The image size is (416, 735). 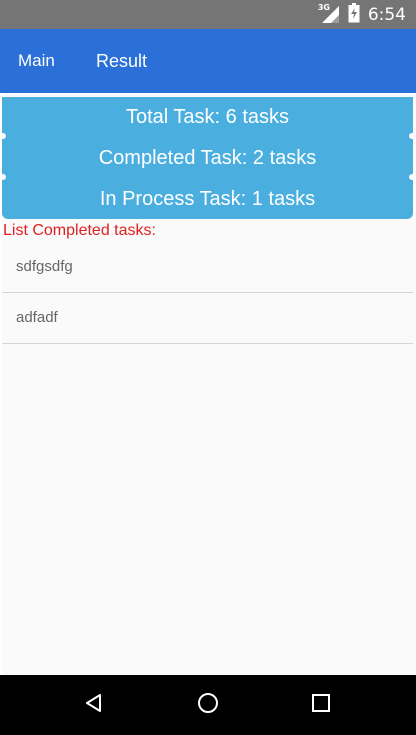 What do you see at coordinates (361, 14) in the screenshot?
I see `status-icons: 3G 6:54` at bounding box center [361, 14].